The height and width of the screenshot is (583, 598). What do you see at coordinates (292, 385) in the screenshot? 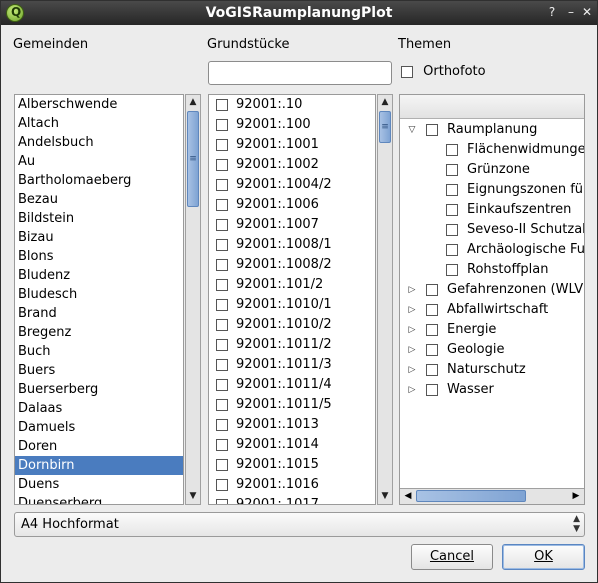
I see `grundstueck-list-item: 92001:.1011/4` at bounding box center [292, 385].